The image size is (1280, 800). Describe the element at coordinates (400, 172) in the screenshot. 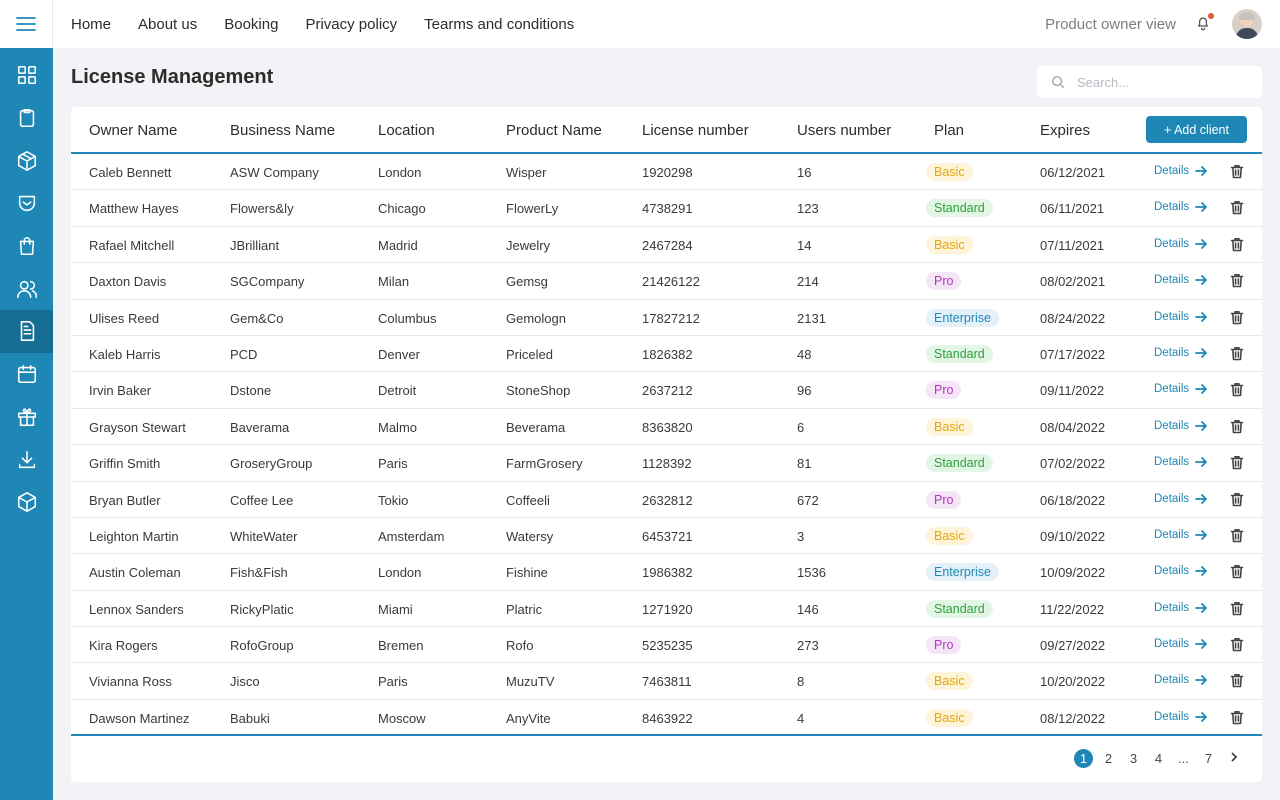

I see `location: London` at that location.